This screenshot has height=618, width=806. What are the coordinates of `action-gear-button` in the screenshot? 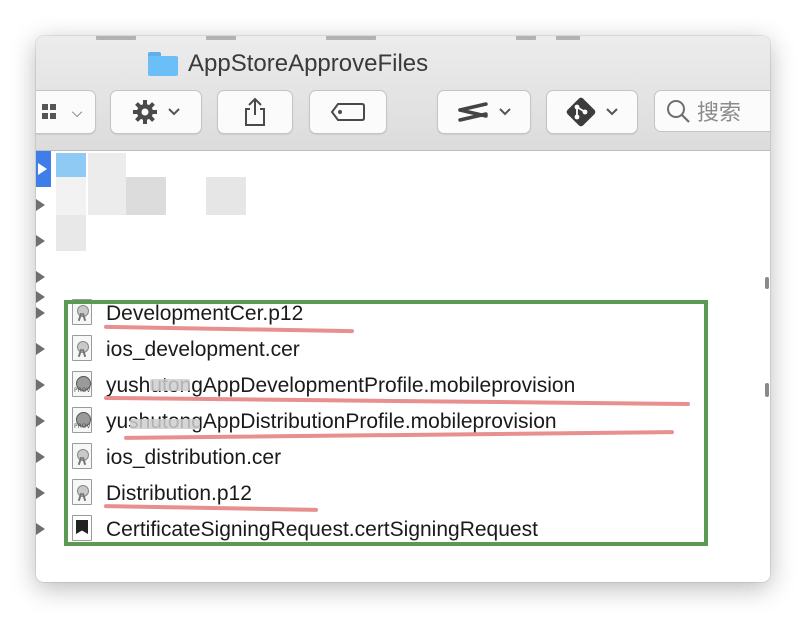 It's located at (156, 112).